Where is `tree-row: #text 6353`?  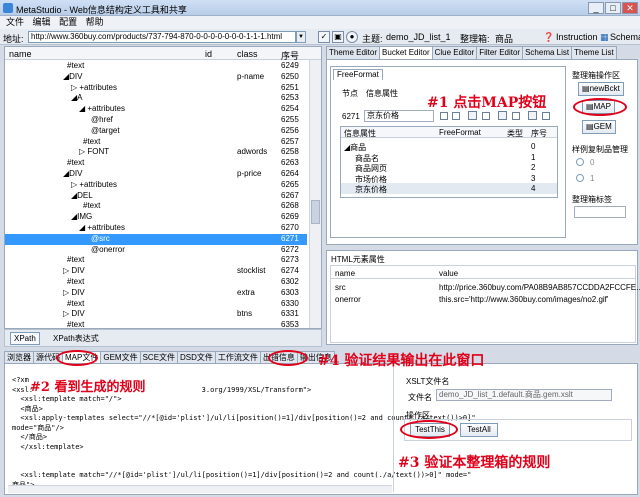
tree-row: #text 6353 is located at coordinates (156, 324).